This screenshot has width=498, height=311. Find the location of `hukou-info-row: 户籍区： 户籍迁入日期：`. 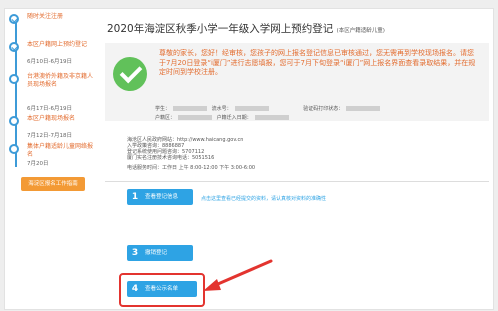

hukou-info-row: 户籍区： 户籍迁入日期： is located at coordinates (223, 117).